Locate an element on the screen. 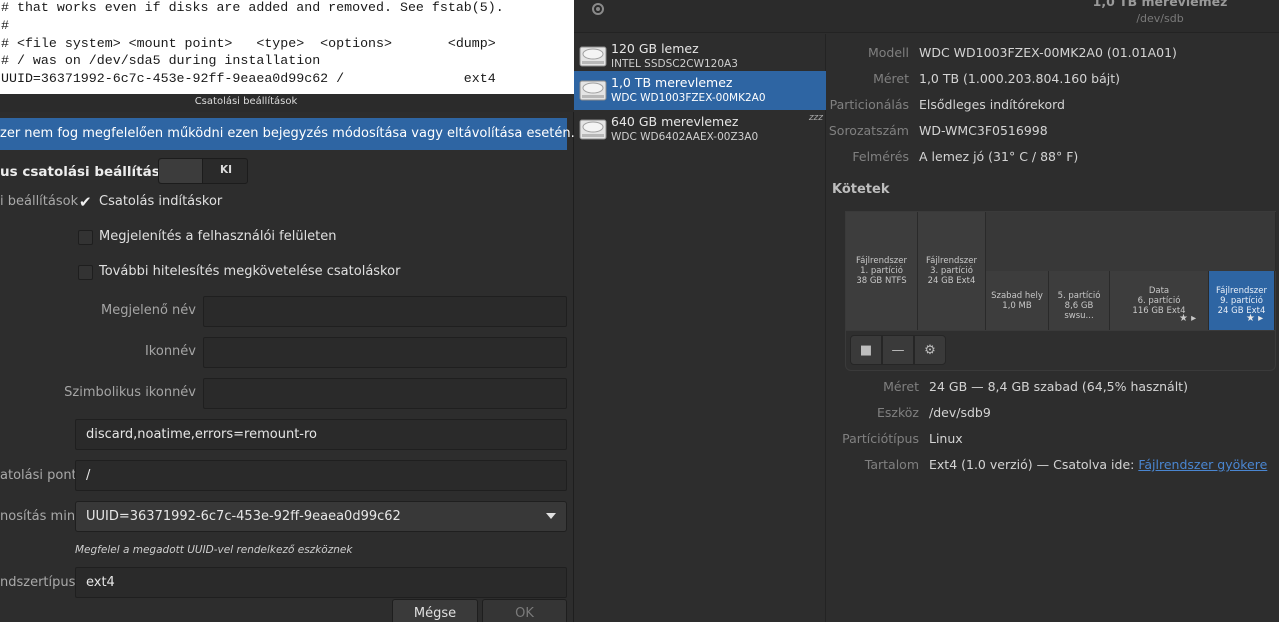 This screenshot has width=1279, height=622. minus-icon: — is located at coordinates (898, 350).